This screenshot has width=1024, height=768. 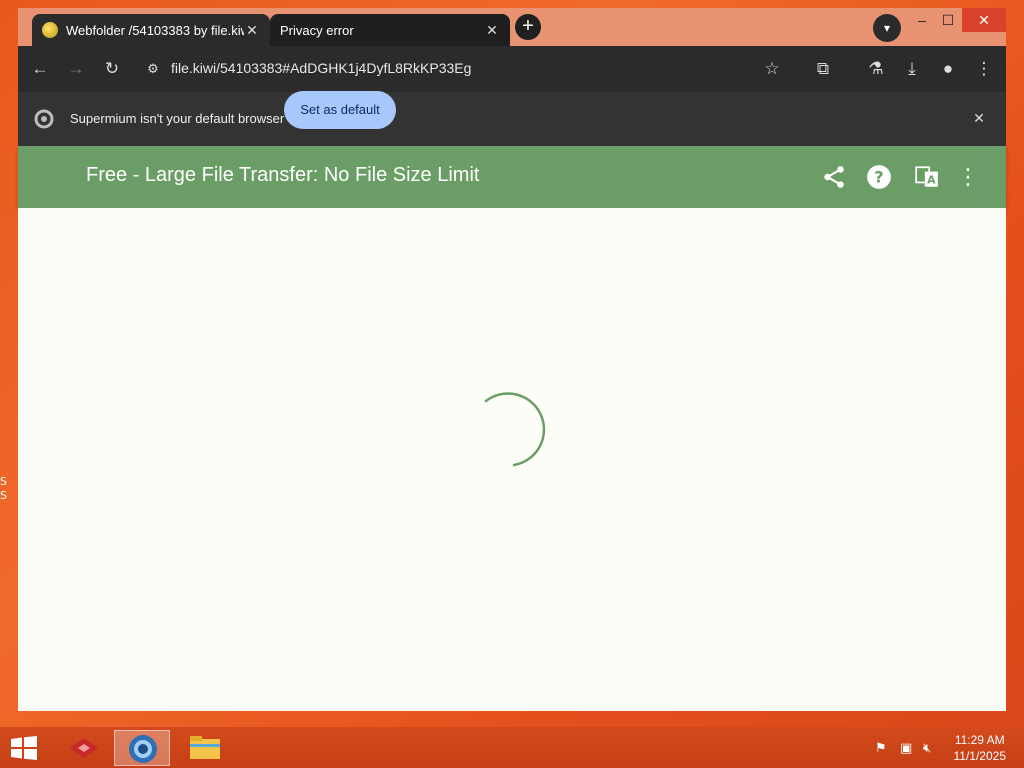 I want to click on network-icon: ▣, so click(x=906, y=748).